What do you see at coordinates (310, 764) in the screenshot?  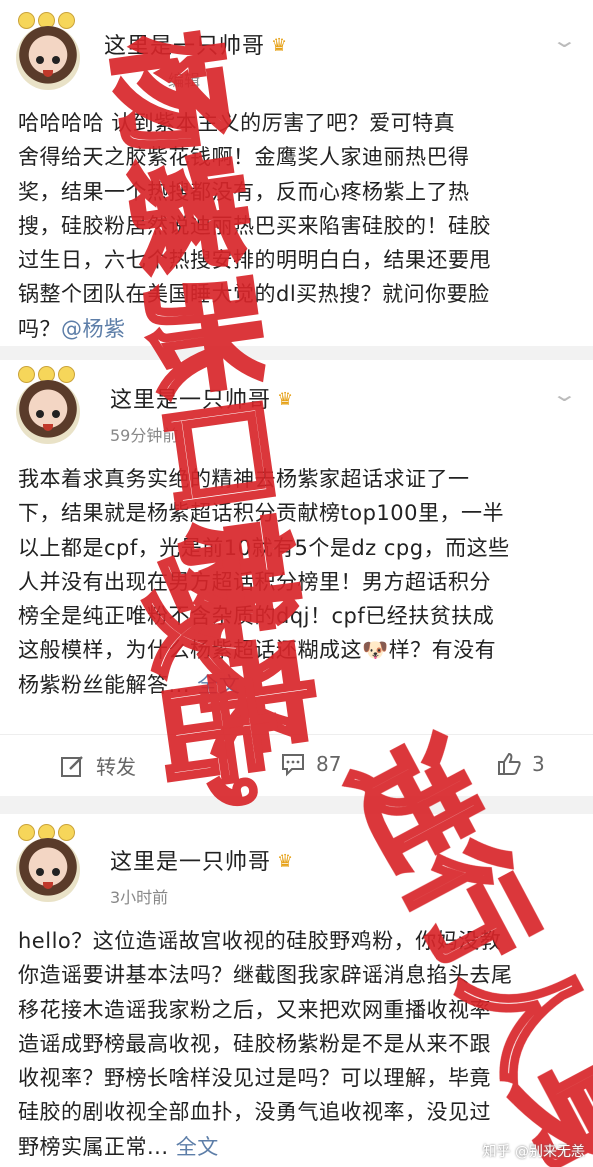 I see `comment-button: 87` at bounding box center [310, 764].